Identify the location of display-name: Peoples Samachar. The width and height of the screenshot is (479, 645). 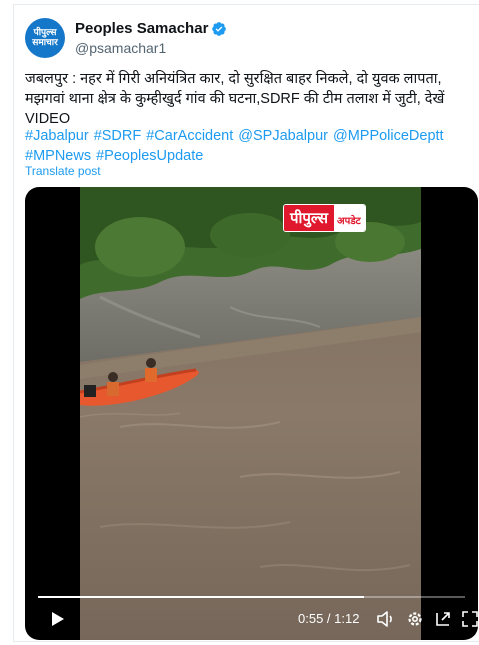
(141, 28).